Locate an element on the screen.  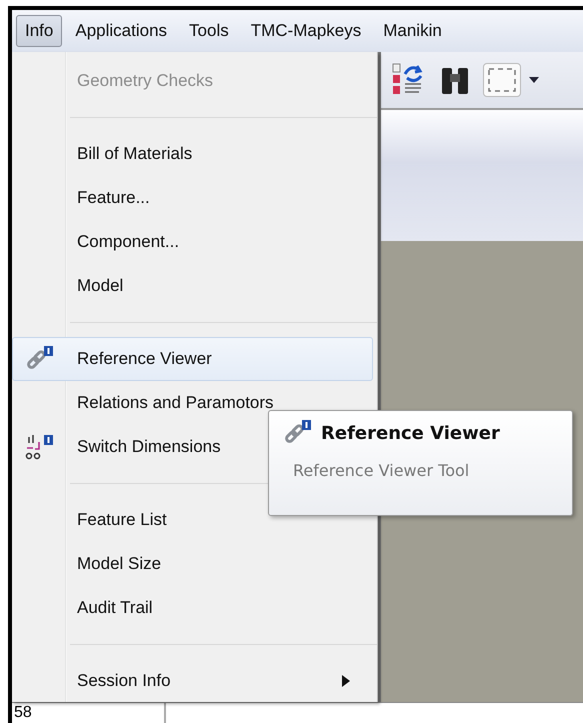
tooltip-description: Reference Viewer Tool is located at coordinates (381, 470).